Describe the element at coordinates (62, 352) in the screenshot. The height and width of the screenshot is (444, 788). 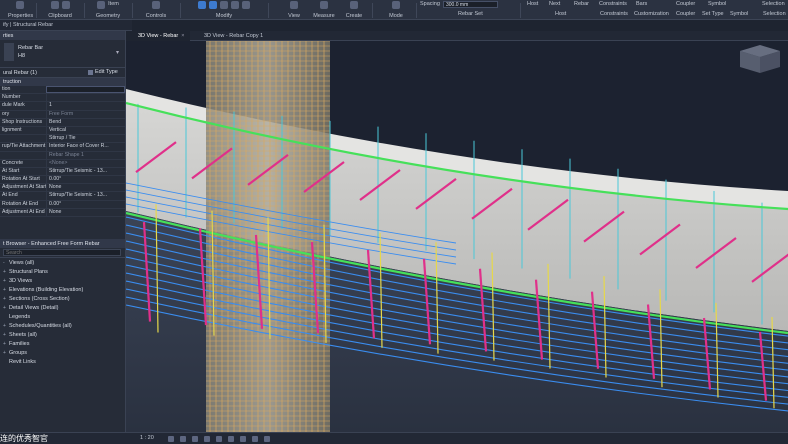
I see `browser-tree-item: + Groups` at that location.